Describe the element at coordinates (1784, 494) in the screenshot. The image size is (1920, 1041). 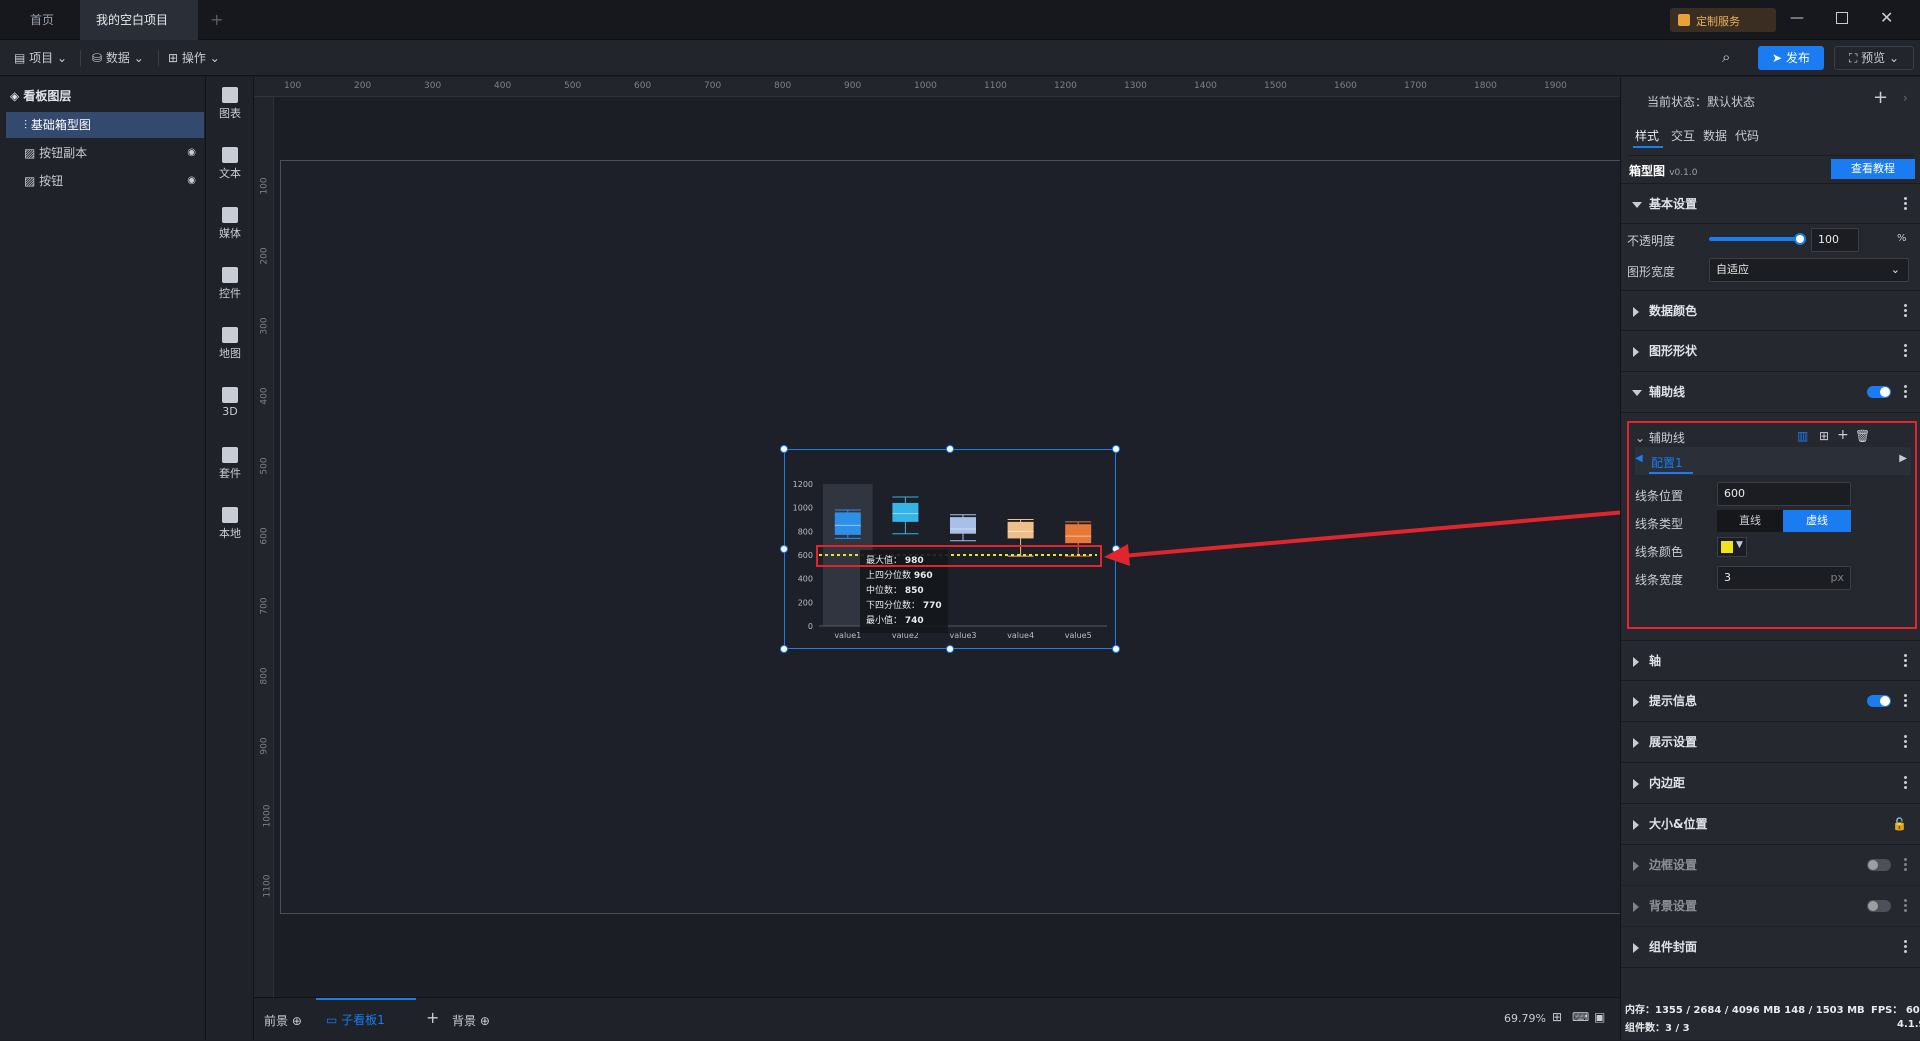
I see `line-position-input: 600` at that location.